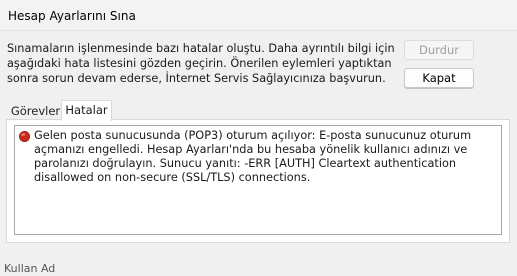  I want to click on tab-tasks: Görevler, so click(35, 111).